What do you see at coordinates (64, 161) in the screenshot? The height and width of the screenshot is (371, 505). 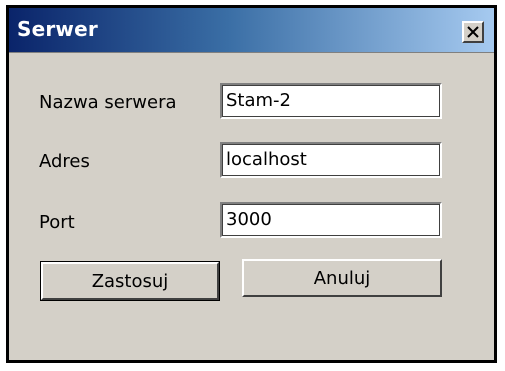 I see `address-label: Adres` at bounding box center [64, 161].